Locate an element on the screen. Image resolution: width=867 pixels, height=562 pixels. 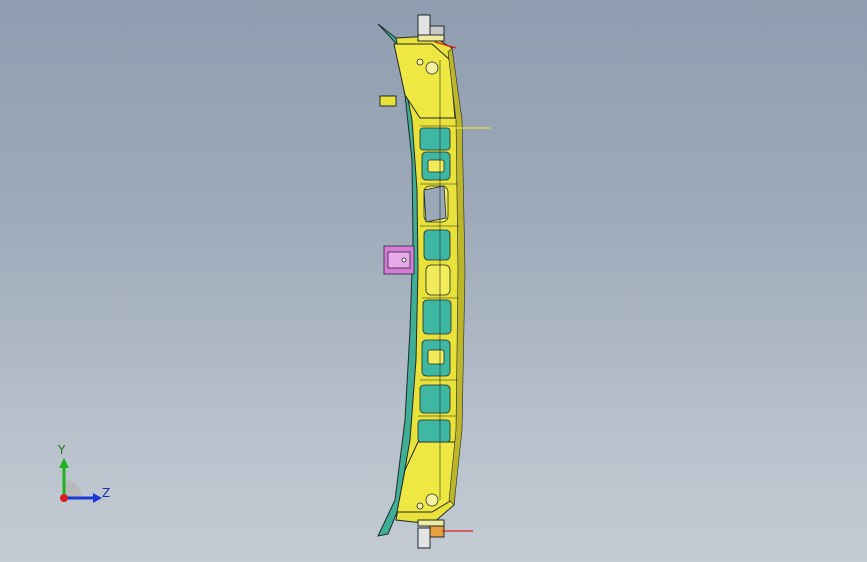
z-axis-label: Z is located at coordinates (106, 493).